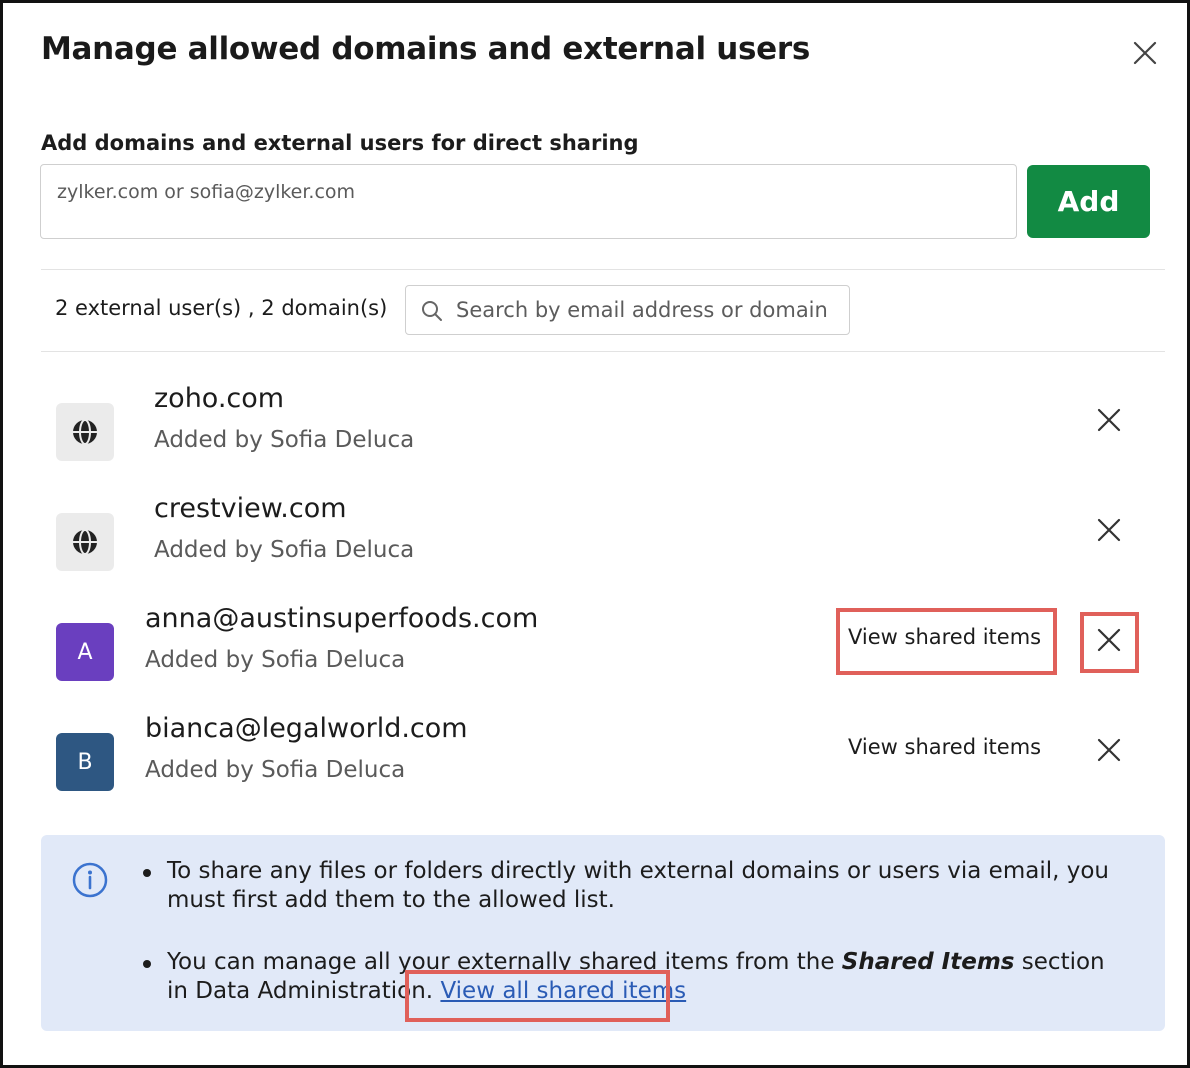 Image resolution: width=1190 pixels, height=1068 pixels. Describe the element at coordinates (250, 508) in the screenshot. I see `entry-name: crestview.com` at that location.